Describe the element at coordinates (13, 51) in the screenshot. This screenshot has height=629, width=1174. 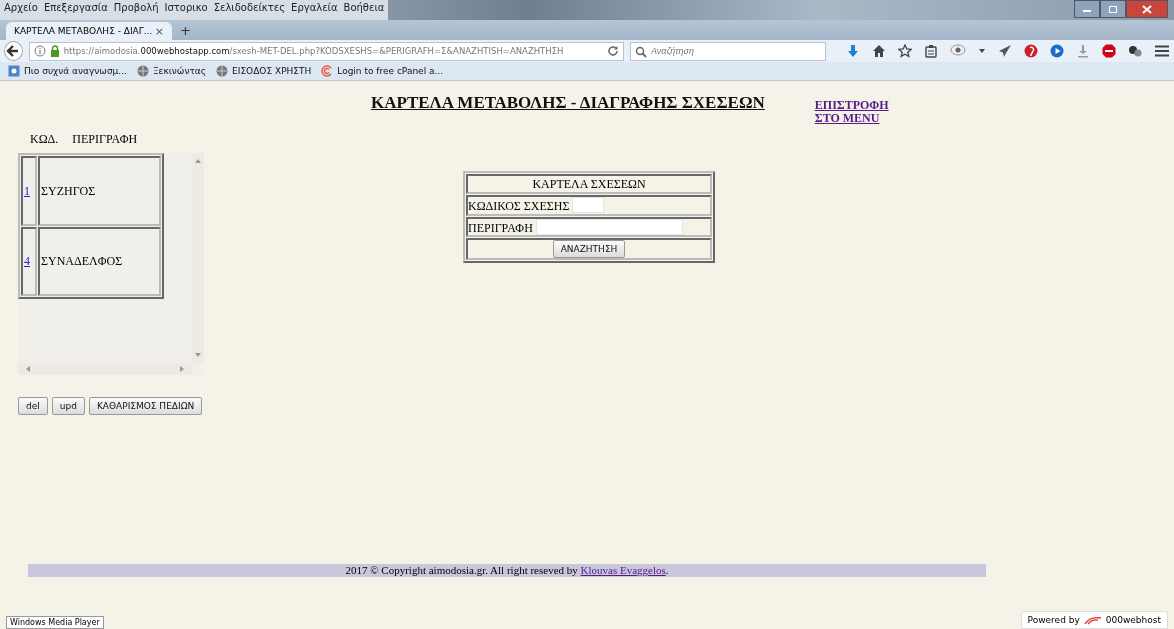
I see `back-button` at that location.